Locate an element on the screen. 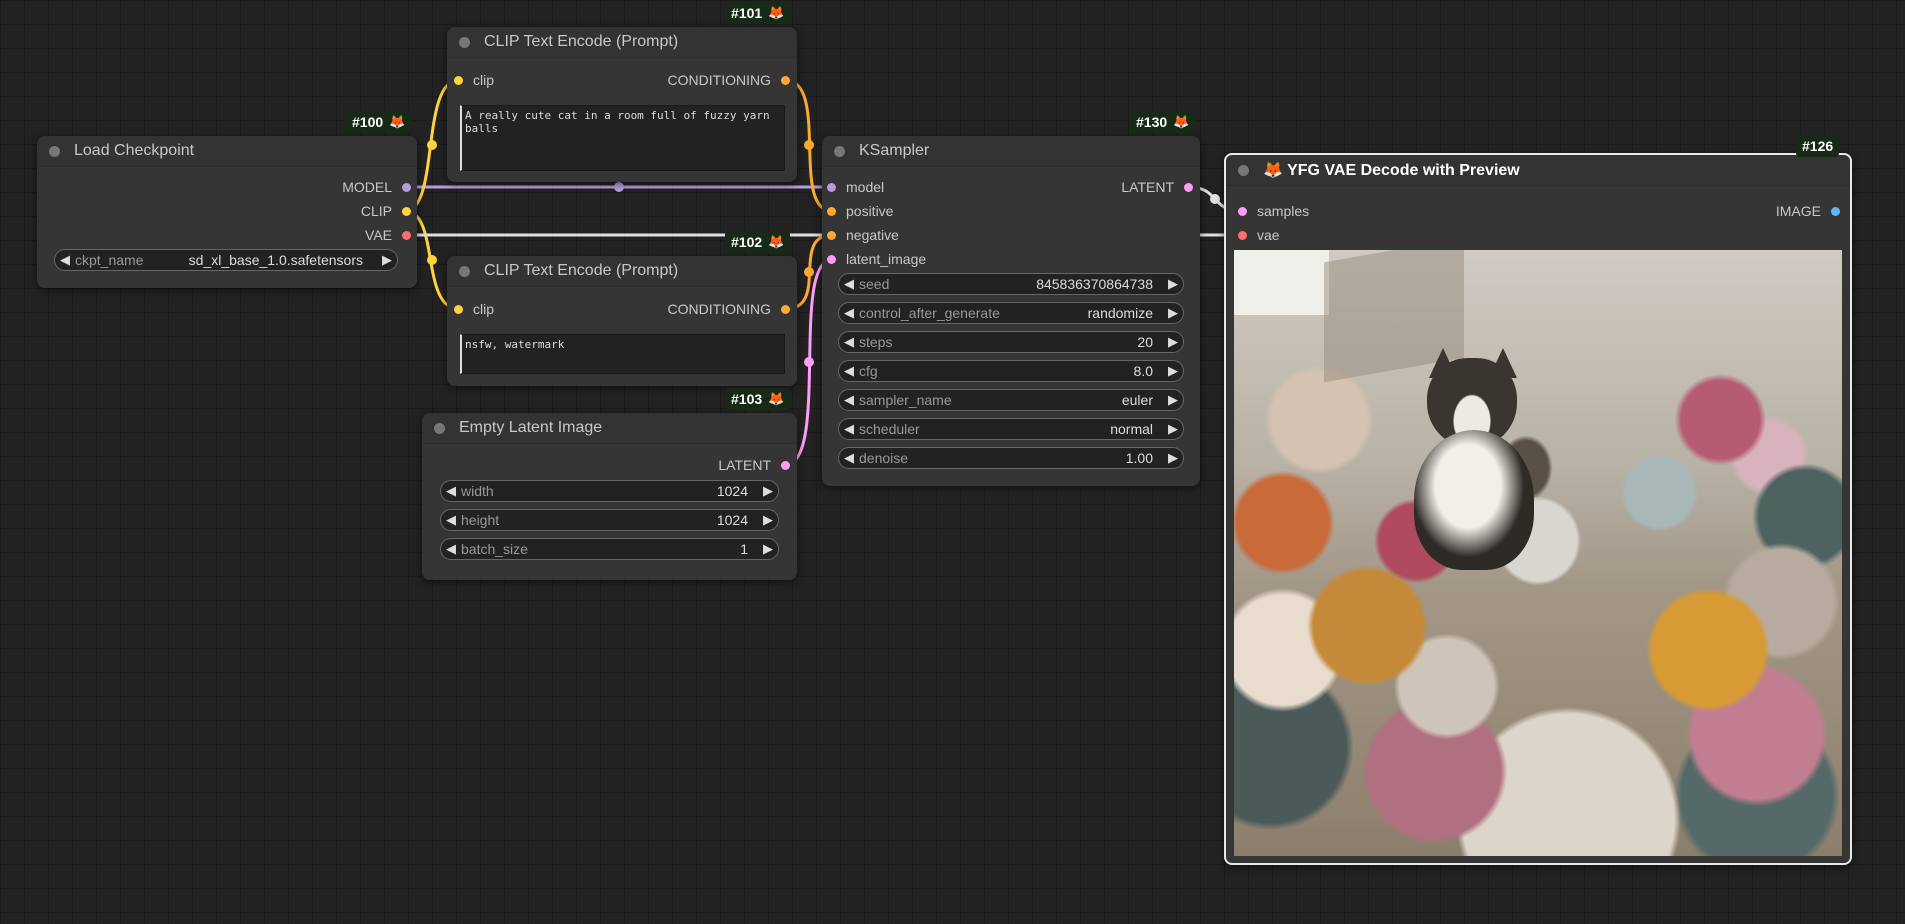 The width and height of the screenshot is (1905, 924). widget-sampler-name: ◀ sampler_name euler ▶ is located at coordinates (1011, 400).